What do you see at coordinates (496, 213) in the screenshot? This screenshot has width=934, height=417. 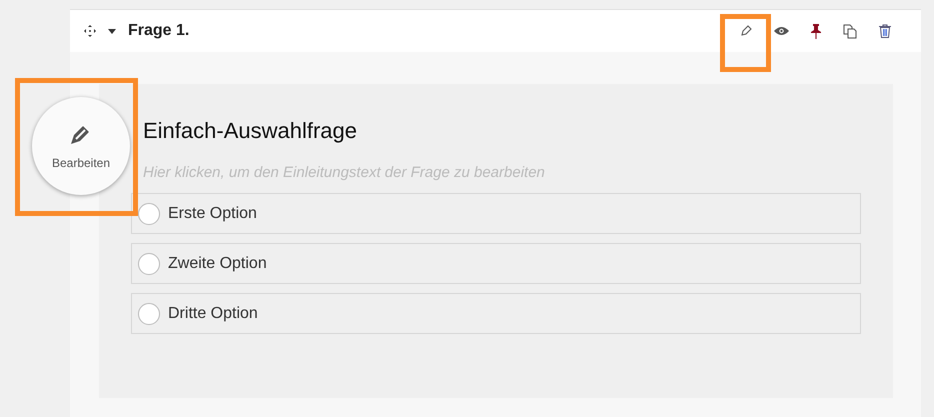 I see `answer-option: Erste Option` at bounding box center [496, 213].